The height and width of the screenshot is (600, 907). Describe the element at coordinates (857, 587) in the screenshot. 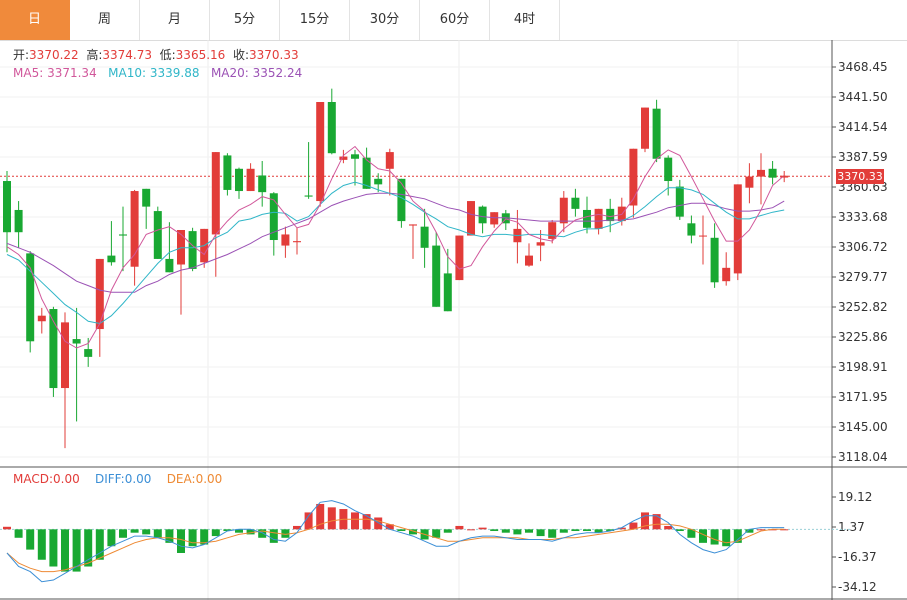

I see `macd-tick-label: -34.12` at that location.